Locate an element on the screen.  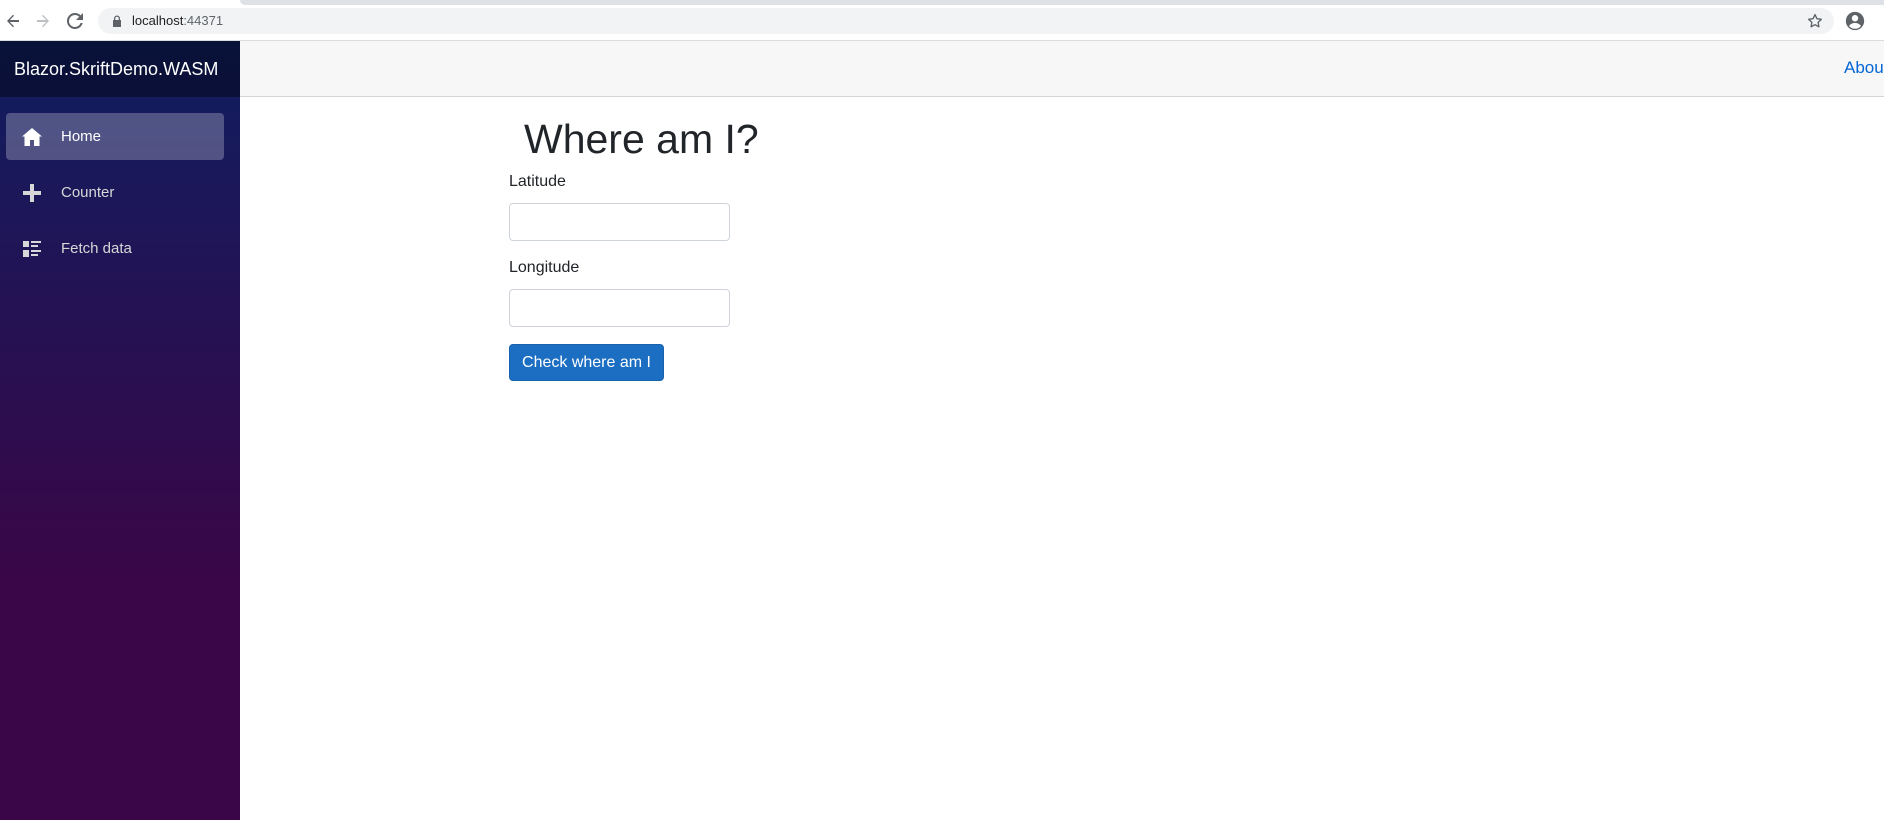
browser-toolbar: localhost:44371 is located at coordinates (942, 20).